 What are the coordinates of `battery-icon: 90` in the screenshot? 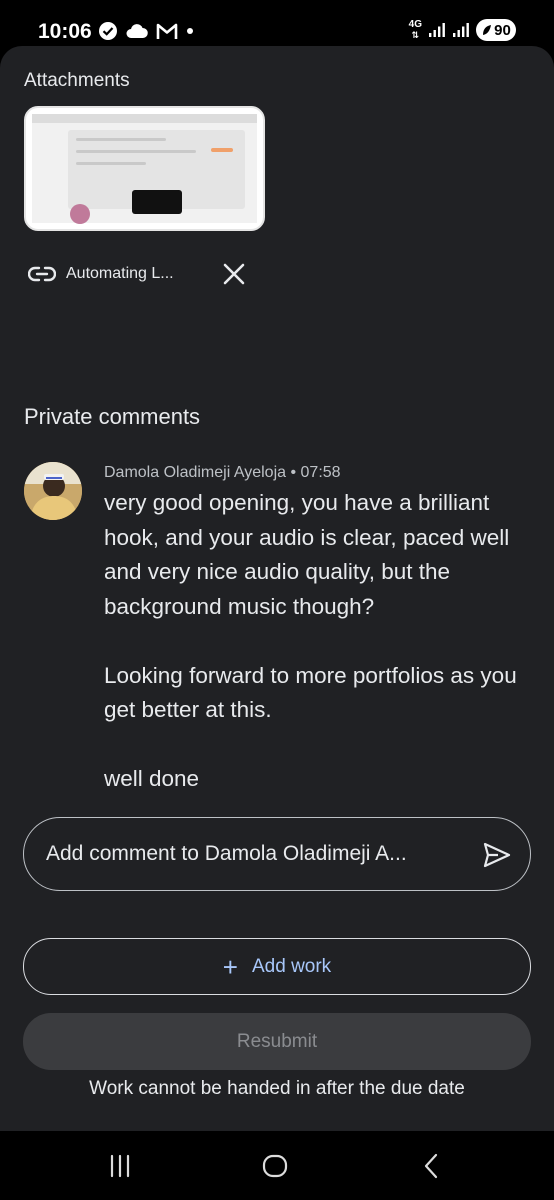 It's located at (496, 30).